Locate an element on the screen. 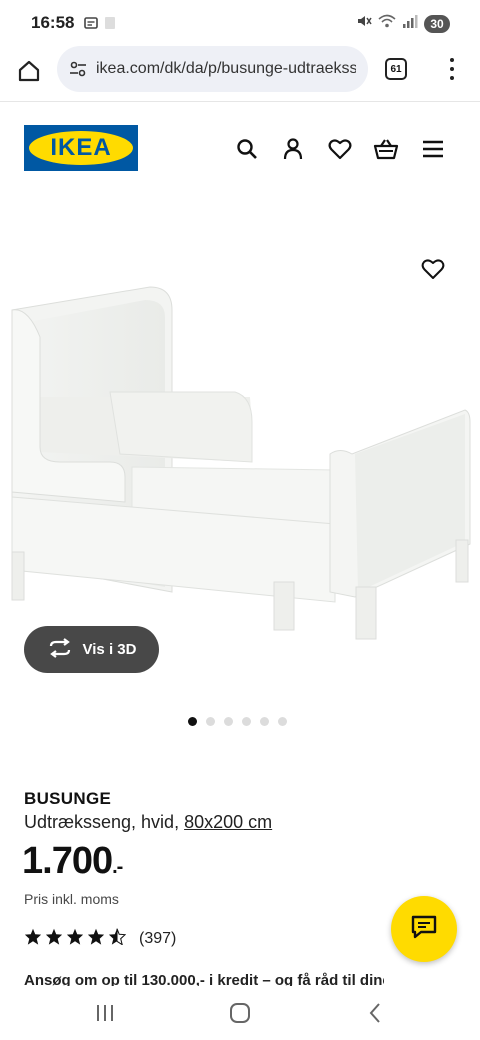 The width and height of the screenshot is (480, 1040). wifi-icon is located at coordinates (387, 23).